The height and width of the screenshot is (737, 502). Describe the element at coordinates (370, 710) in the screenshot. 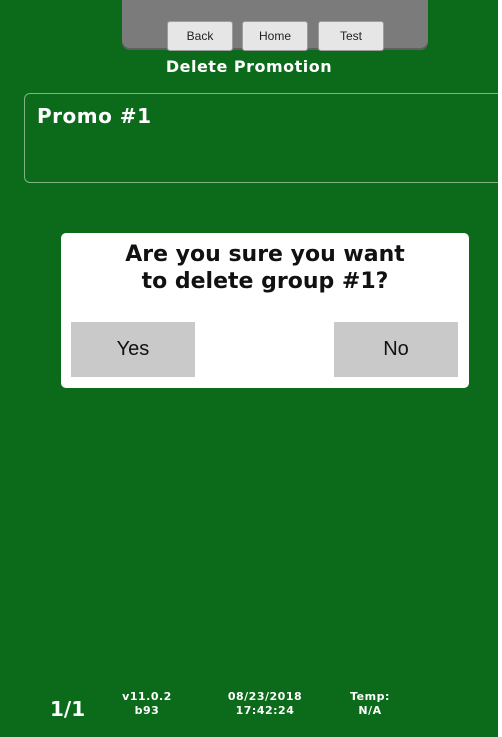

I see `temp-value: N/A` at that location.